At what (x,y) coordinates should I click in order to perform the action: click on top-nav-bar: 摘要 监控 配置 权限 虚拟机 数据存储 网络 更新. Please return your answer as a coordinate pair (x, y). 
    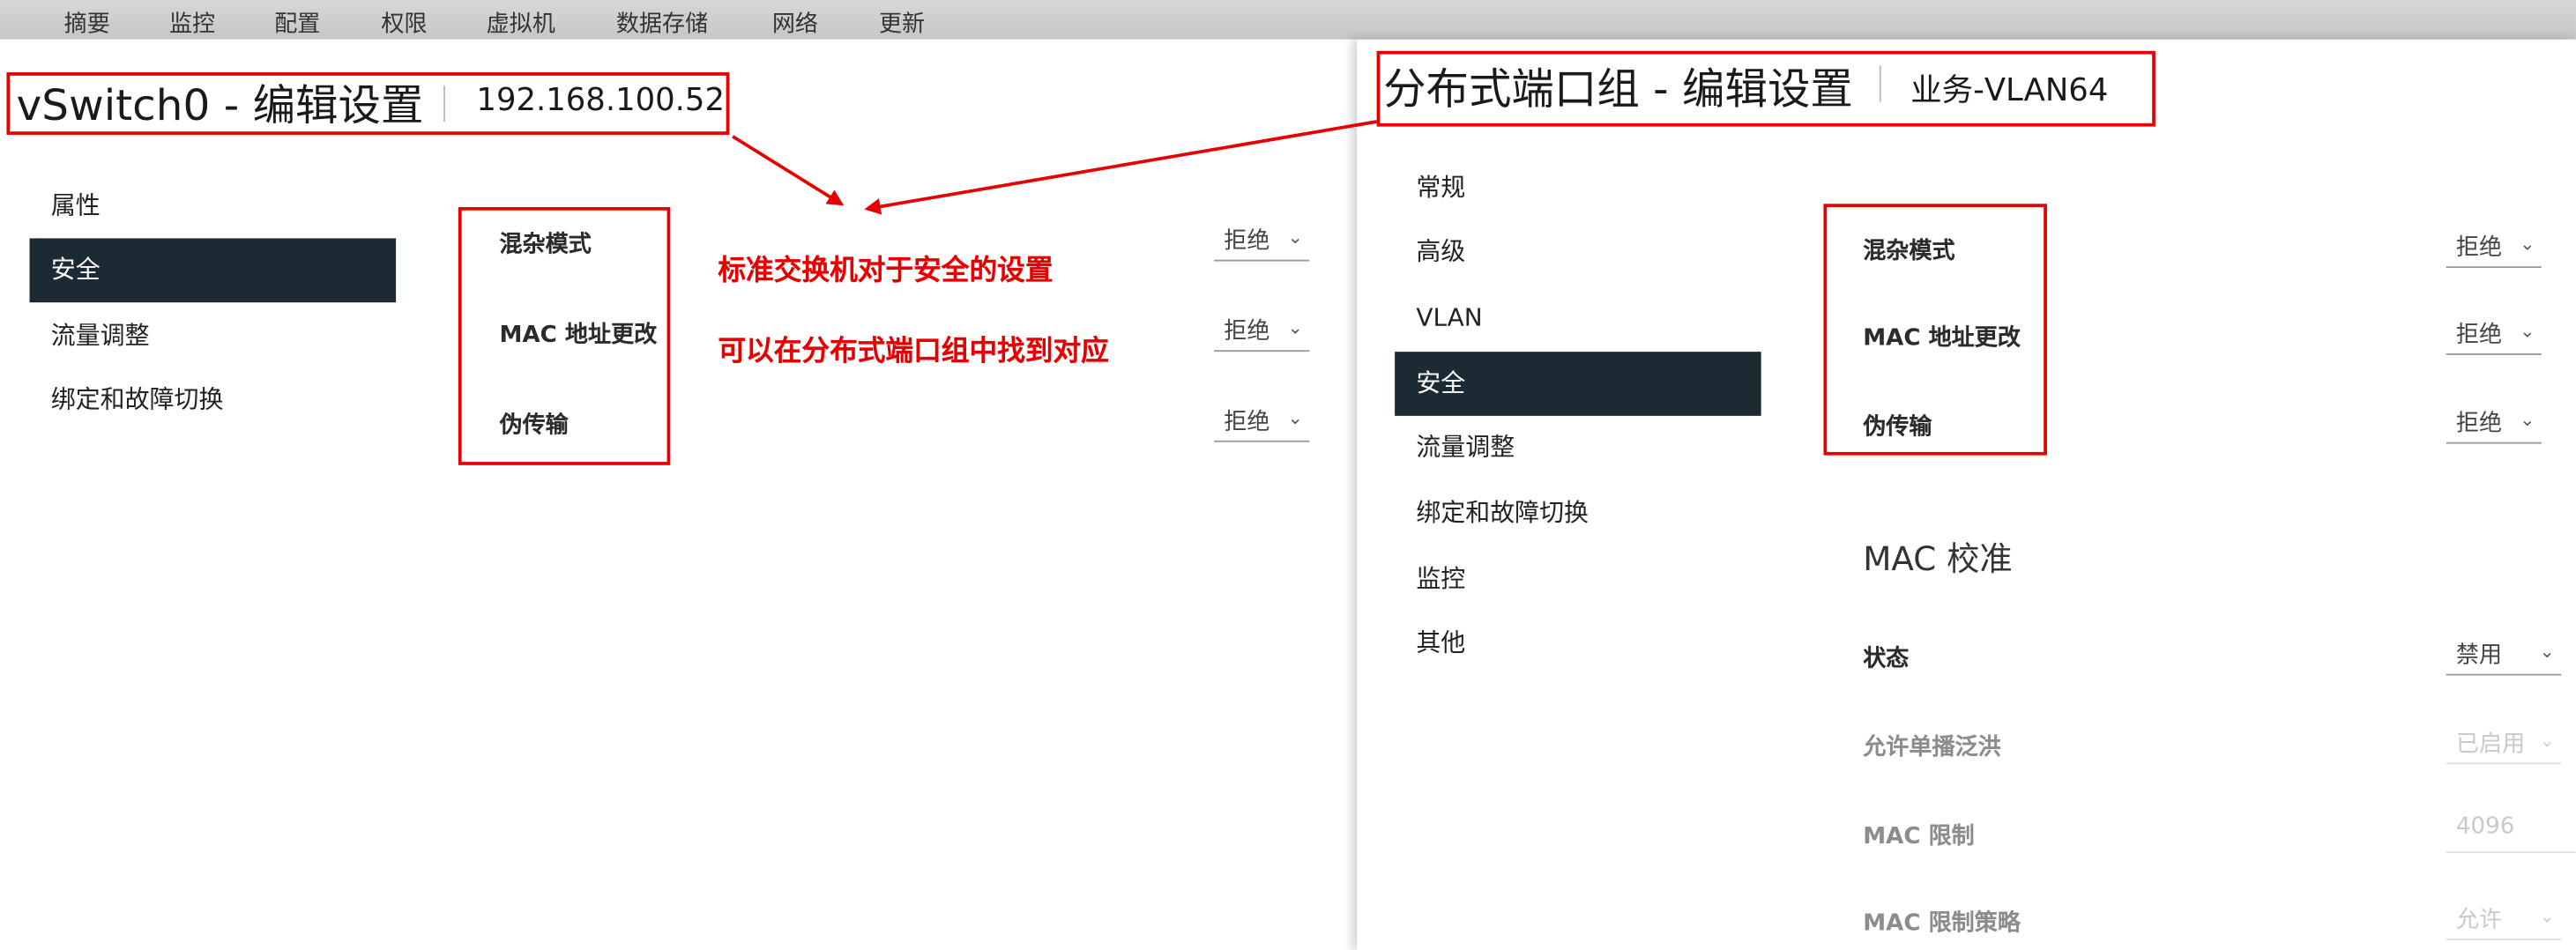
    Looking at the image, I should click on (1288, 20).